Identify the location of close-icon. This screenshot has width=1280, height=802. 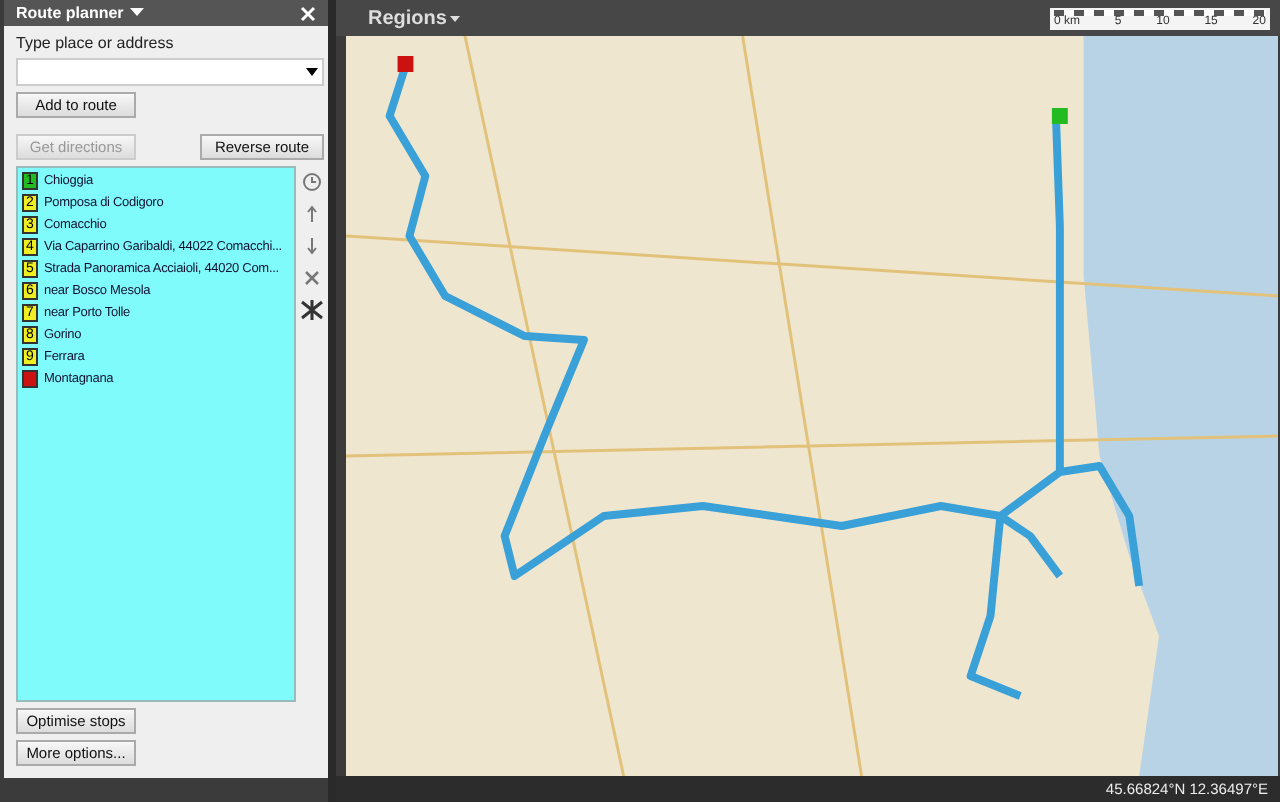
(308, 13).